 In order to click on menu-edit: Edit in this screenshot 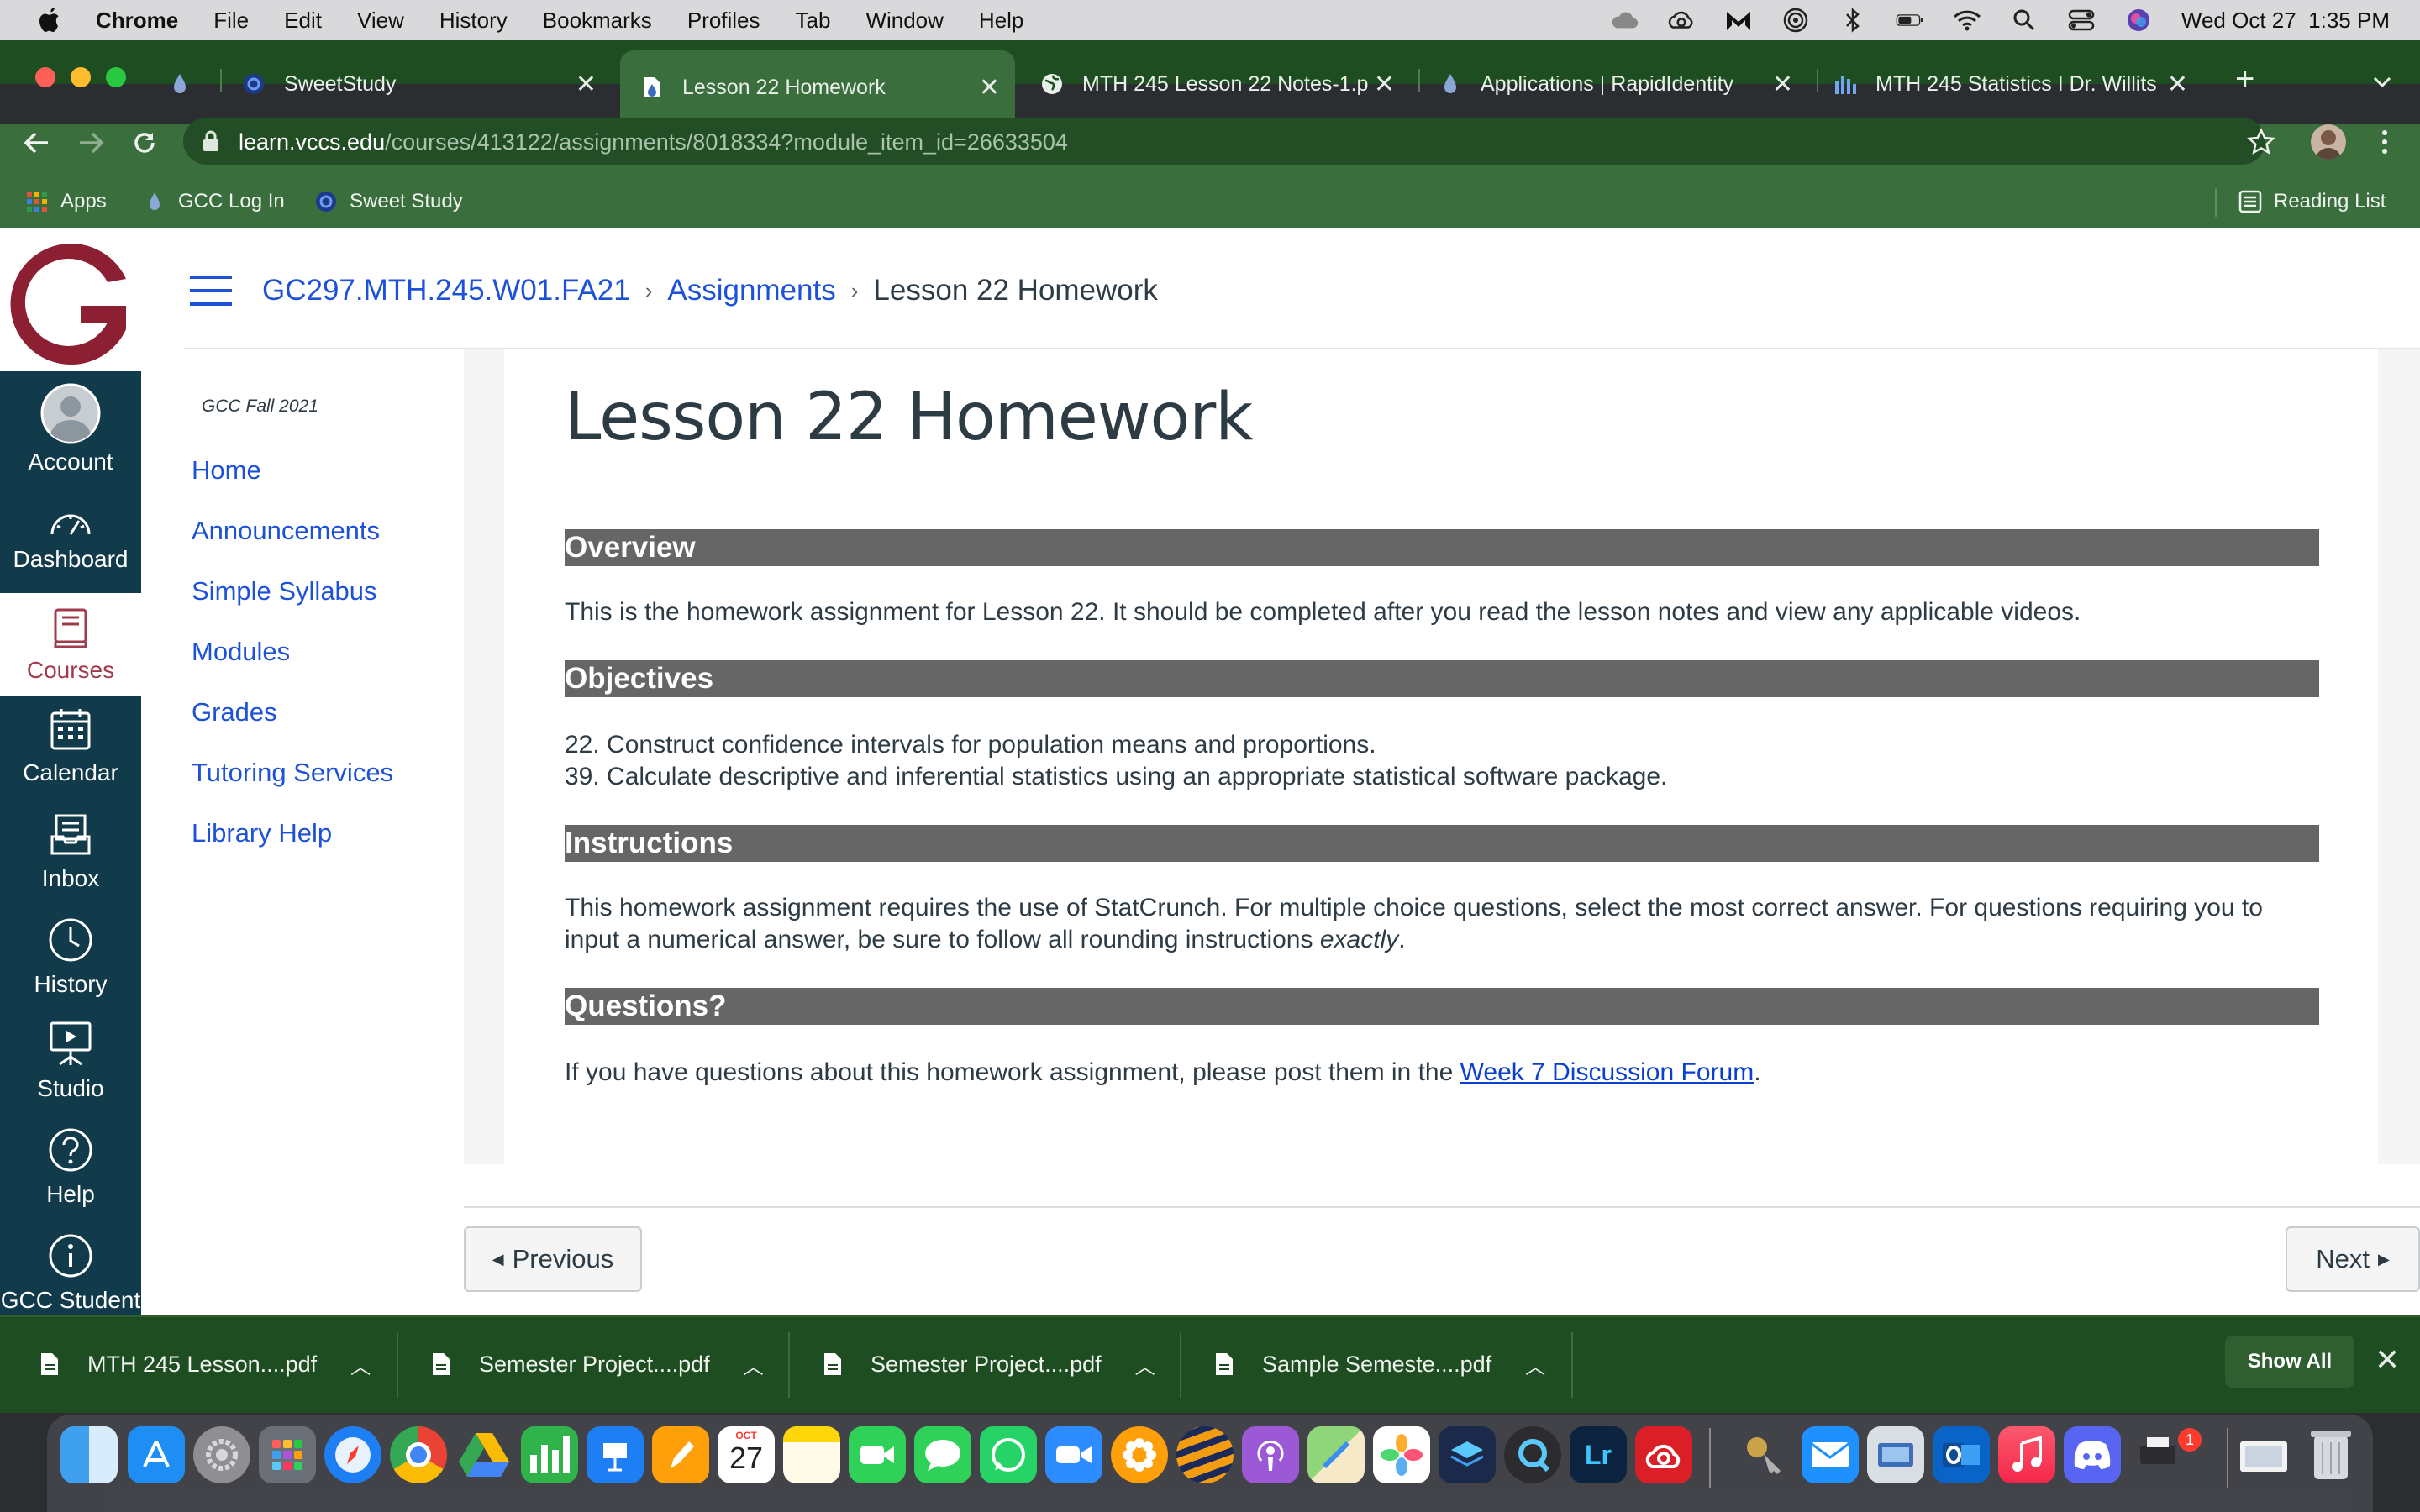, I will do `click(303, 21)`.